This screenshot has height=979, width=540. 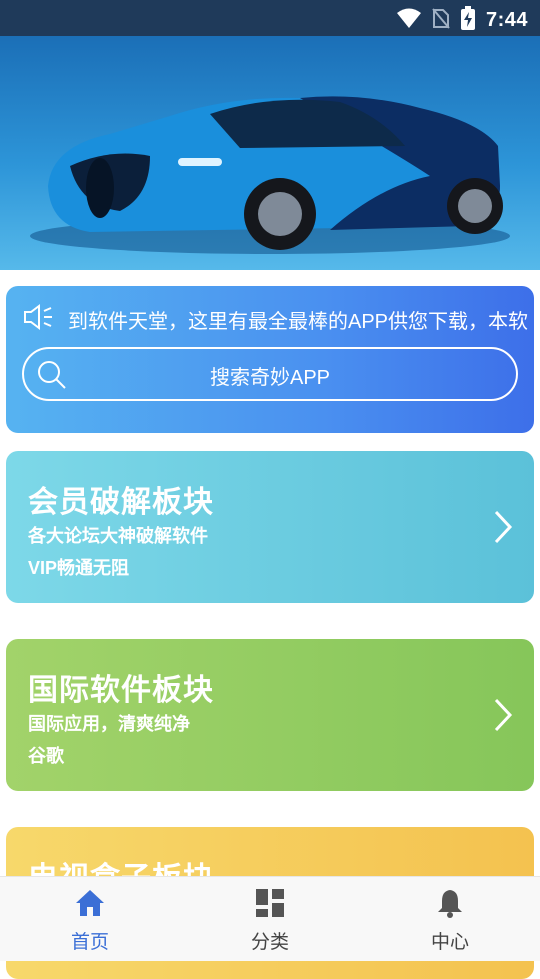 I want to click on module-subtitle: 国际应用，清爽纯净, so click(x=109, y=724).